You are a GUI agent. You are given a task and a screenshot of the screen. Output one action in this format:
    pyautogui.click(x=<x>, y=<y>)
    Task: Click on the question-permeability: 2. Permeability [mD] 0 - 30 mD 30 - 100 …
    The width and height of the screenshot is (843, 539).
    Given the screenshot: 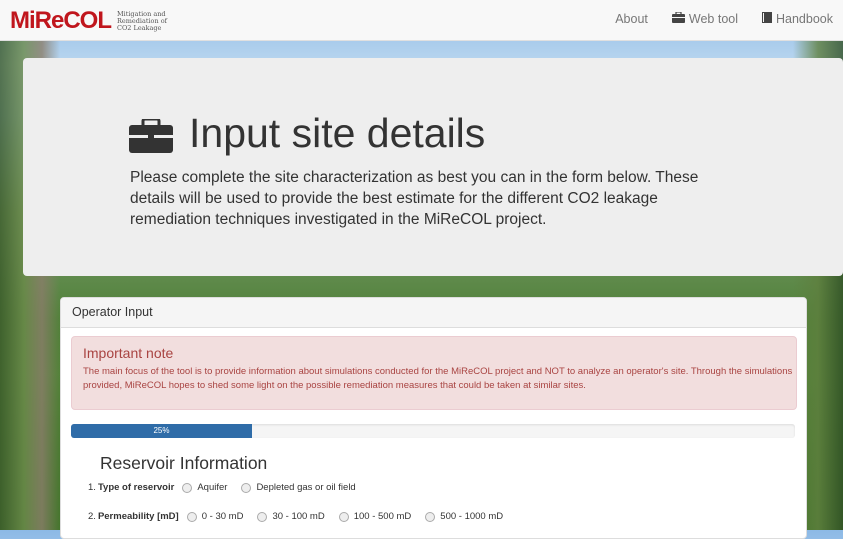 What is the action you would take?
    pyautogui.click(x=302, y=516)
    